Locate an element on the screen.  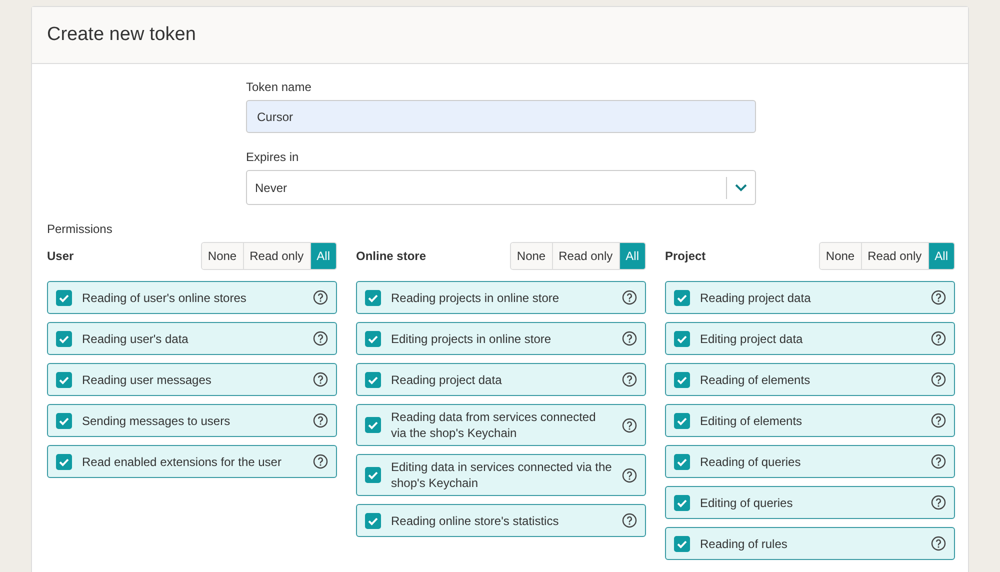
permission-item: Editing of queries is located at coordinates (810, 502).